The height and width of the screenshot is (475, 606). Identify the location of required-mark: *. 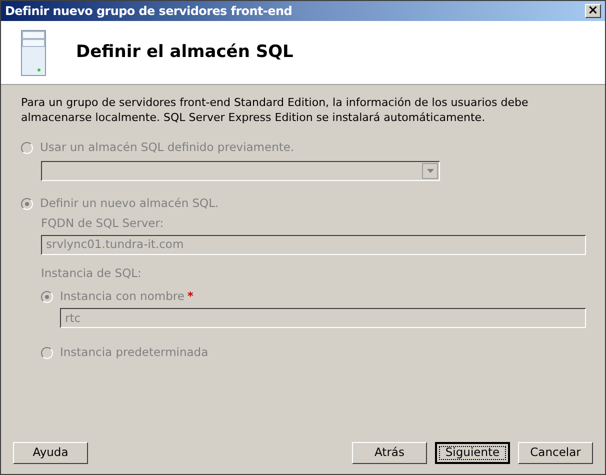
(190, 296).